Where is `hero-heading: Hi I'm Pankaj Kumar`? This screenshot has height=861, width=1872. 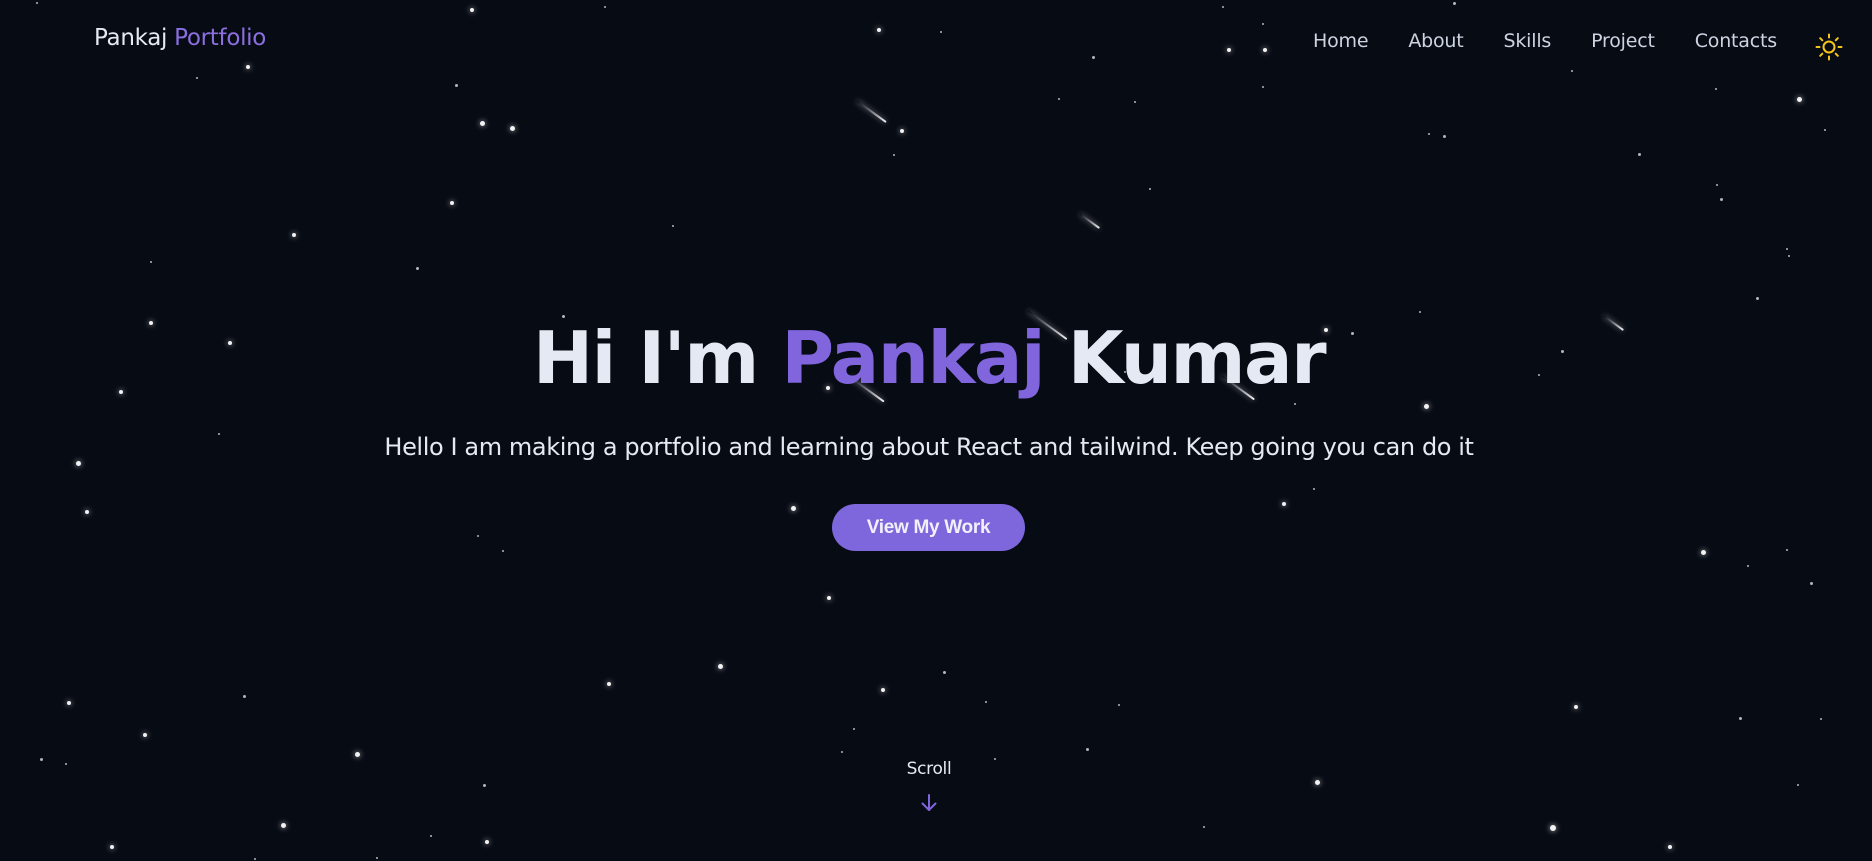
hero-heading: Hi I'm Pankaj Kumar is located at coordinates (929, 358).